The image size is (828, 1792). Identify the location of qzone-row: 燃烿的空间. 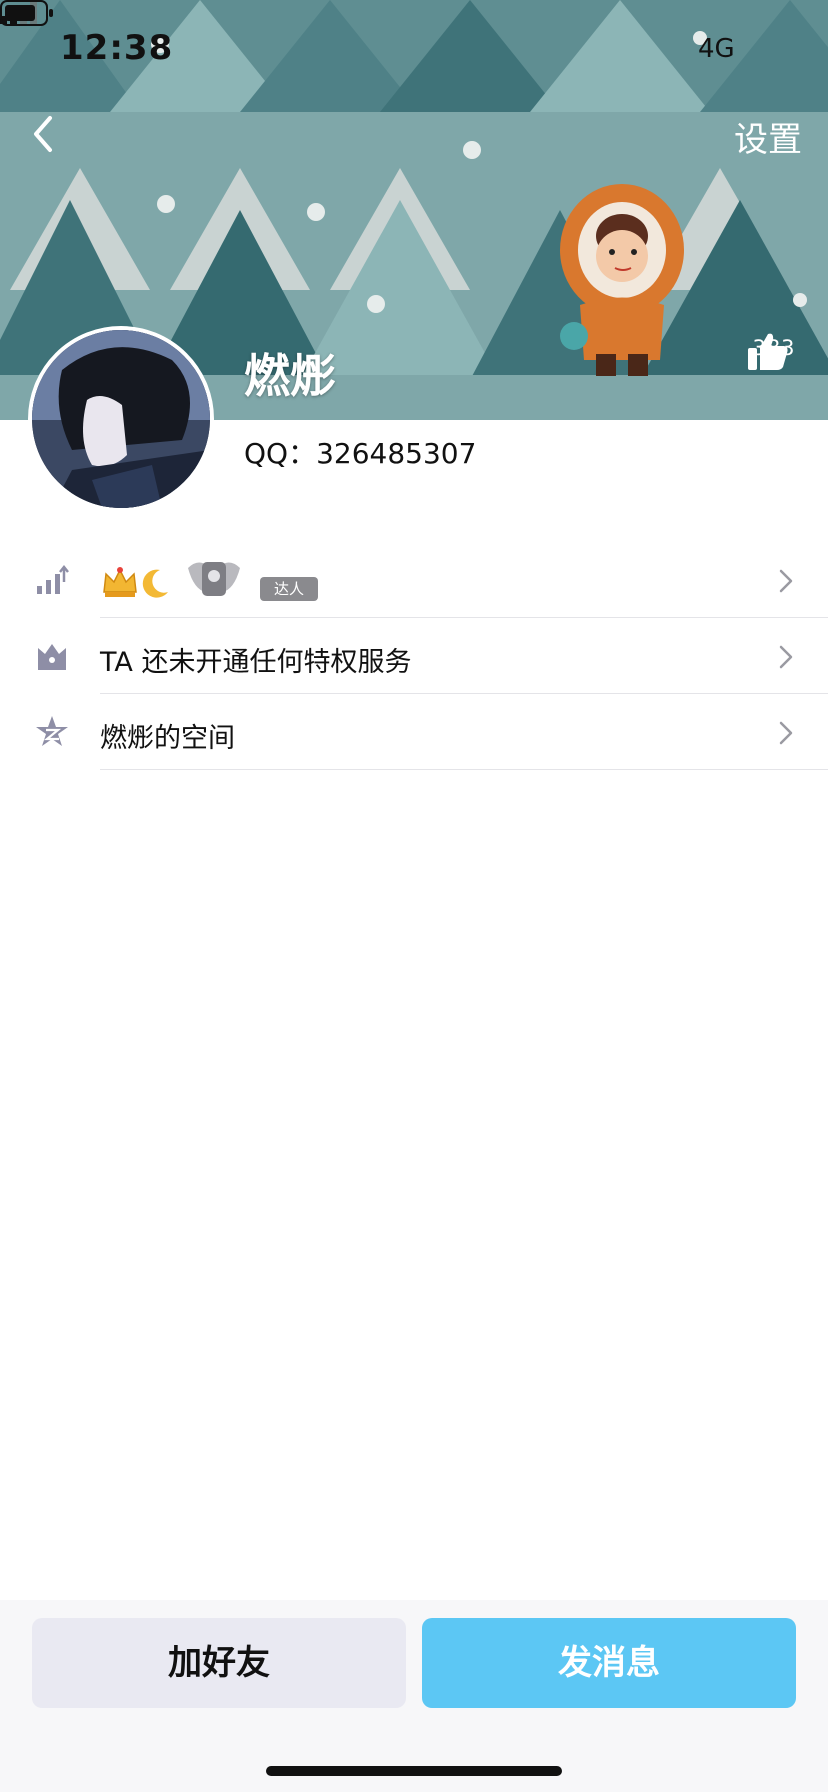
(414, 732).